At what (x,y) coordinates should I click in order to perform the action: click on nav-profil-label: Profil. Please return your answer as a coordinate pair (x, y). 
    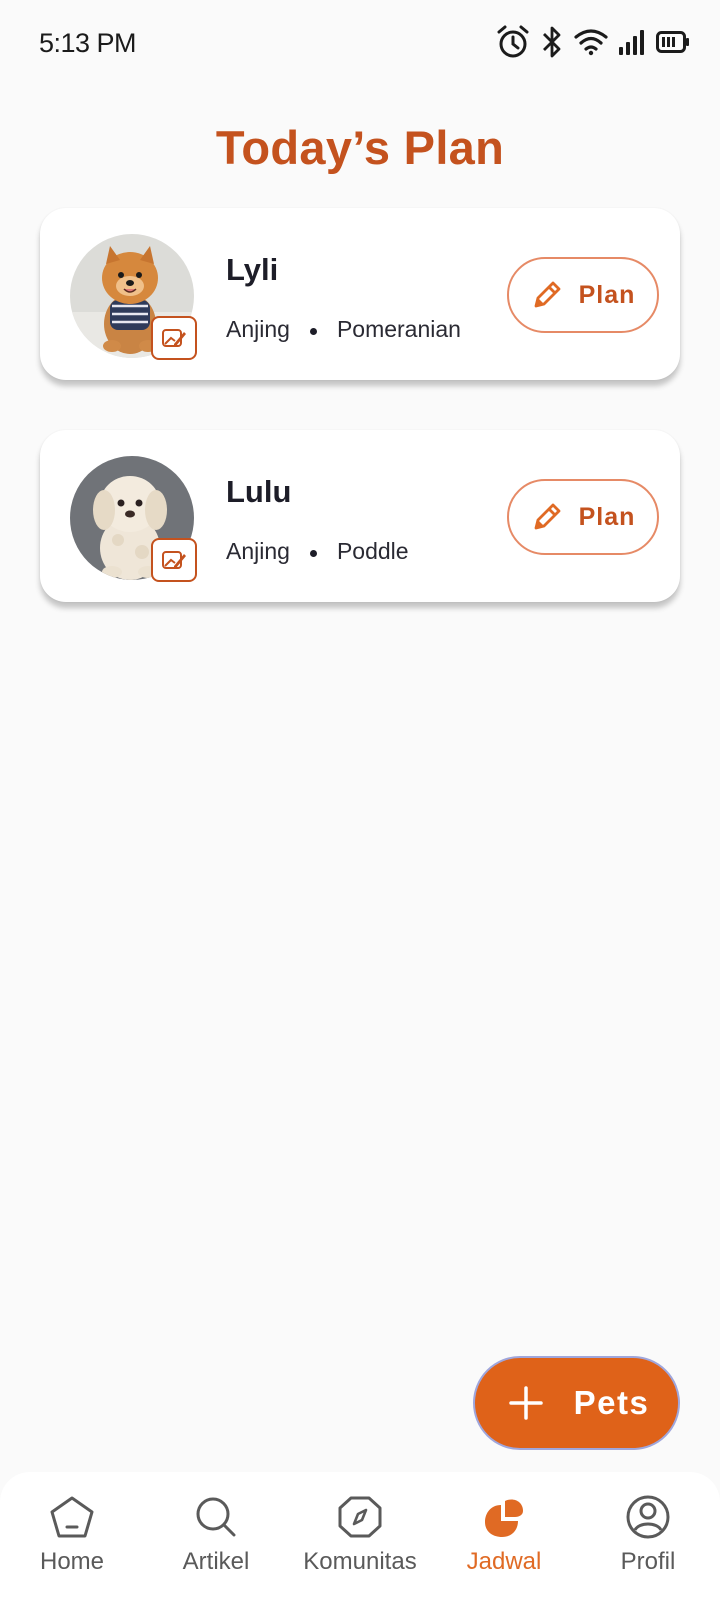
    Looking at the image, I should click on (648, 1561).